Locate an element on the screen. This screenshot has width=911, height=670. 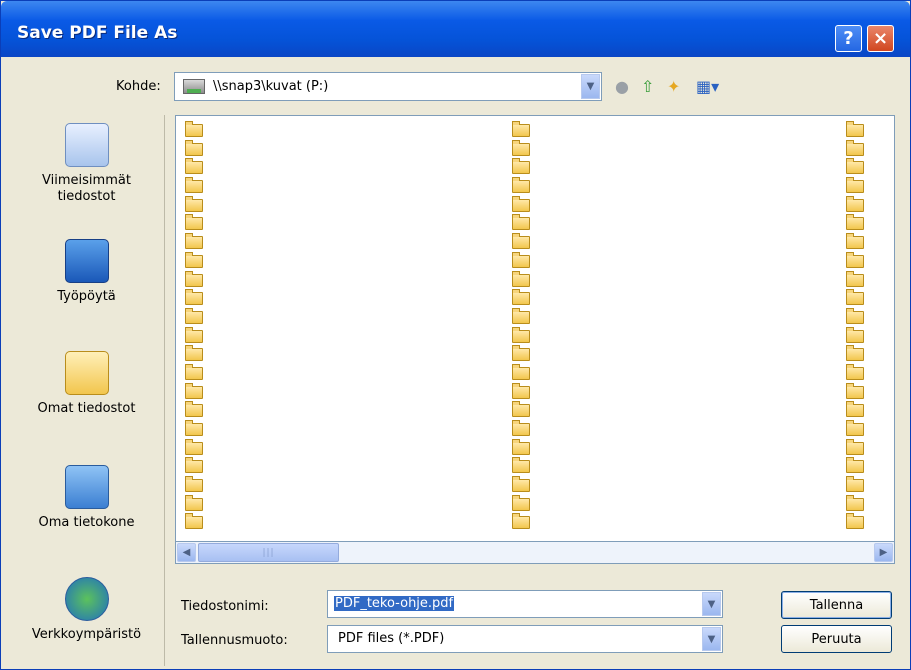
help-button: ? is located at coordinates (848, 38).